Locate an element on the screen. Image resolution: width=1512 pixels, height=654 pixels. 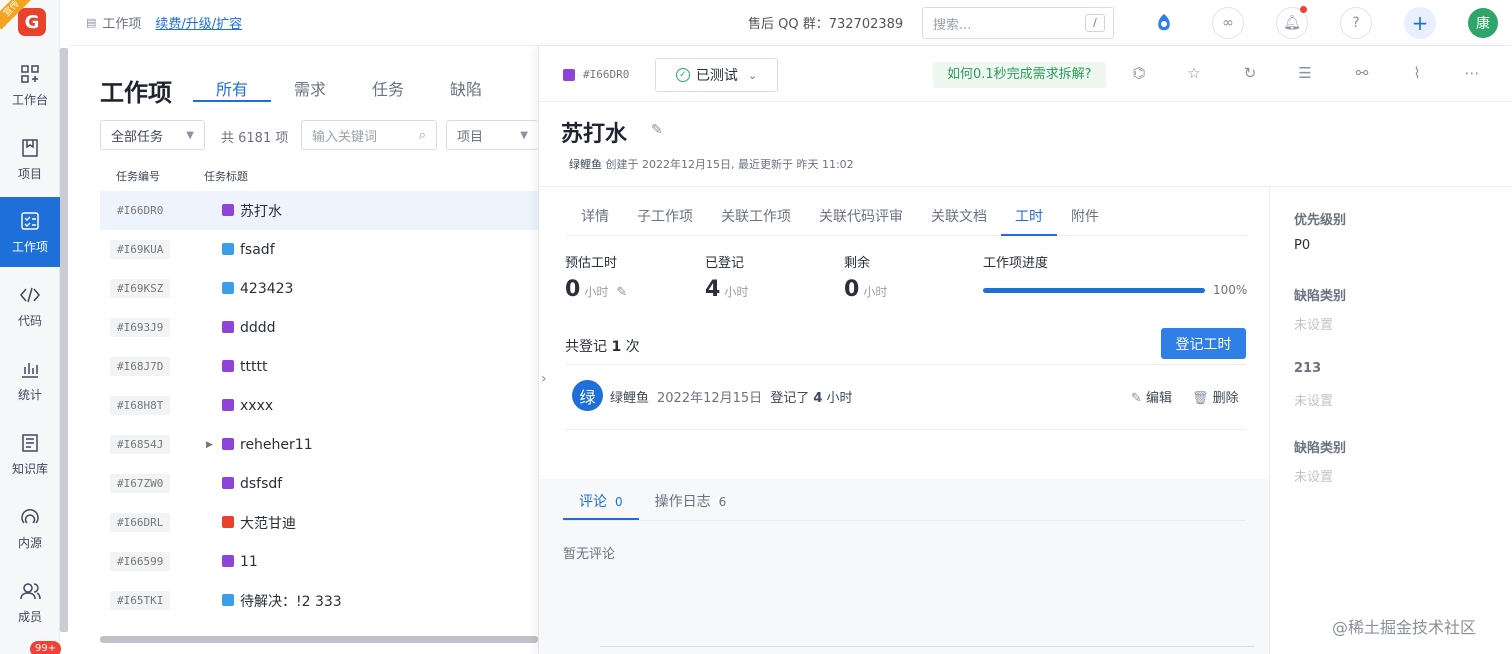
expand-caret-icon: ▶ is located at coordinates (209, 445).